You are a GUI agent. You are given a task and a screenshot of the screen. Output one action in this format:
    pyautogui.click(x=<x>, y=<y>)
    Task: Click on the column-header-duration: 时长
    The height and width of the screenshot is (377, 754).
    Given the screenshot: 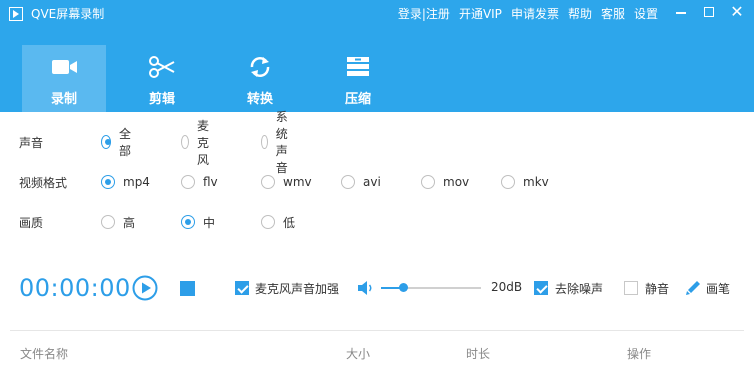 What is the action you would take?
    pyautogui.click(x=478, y=354)
    